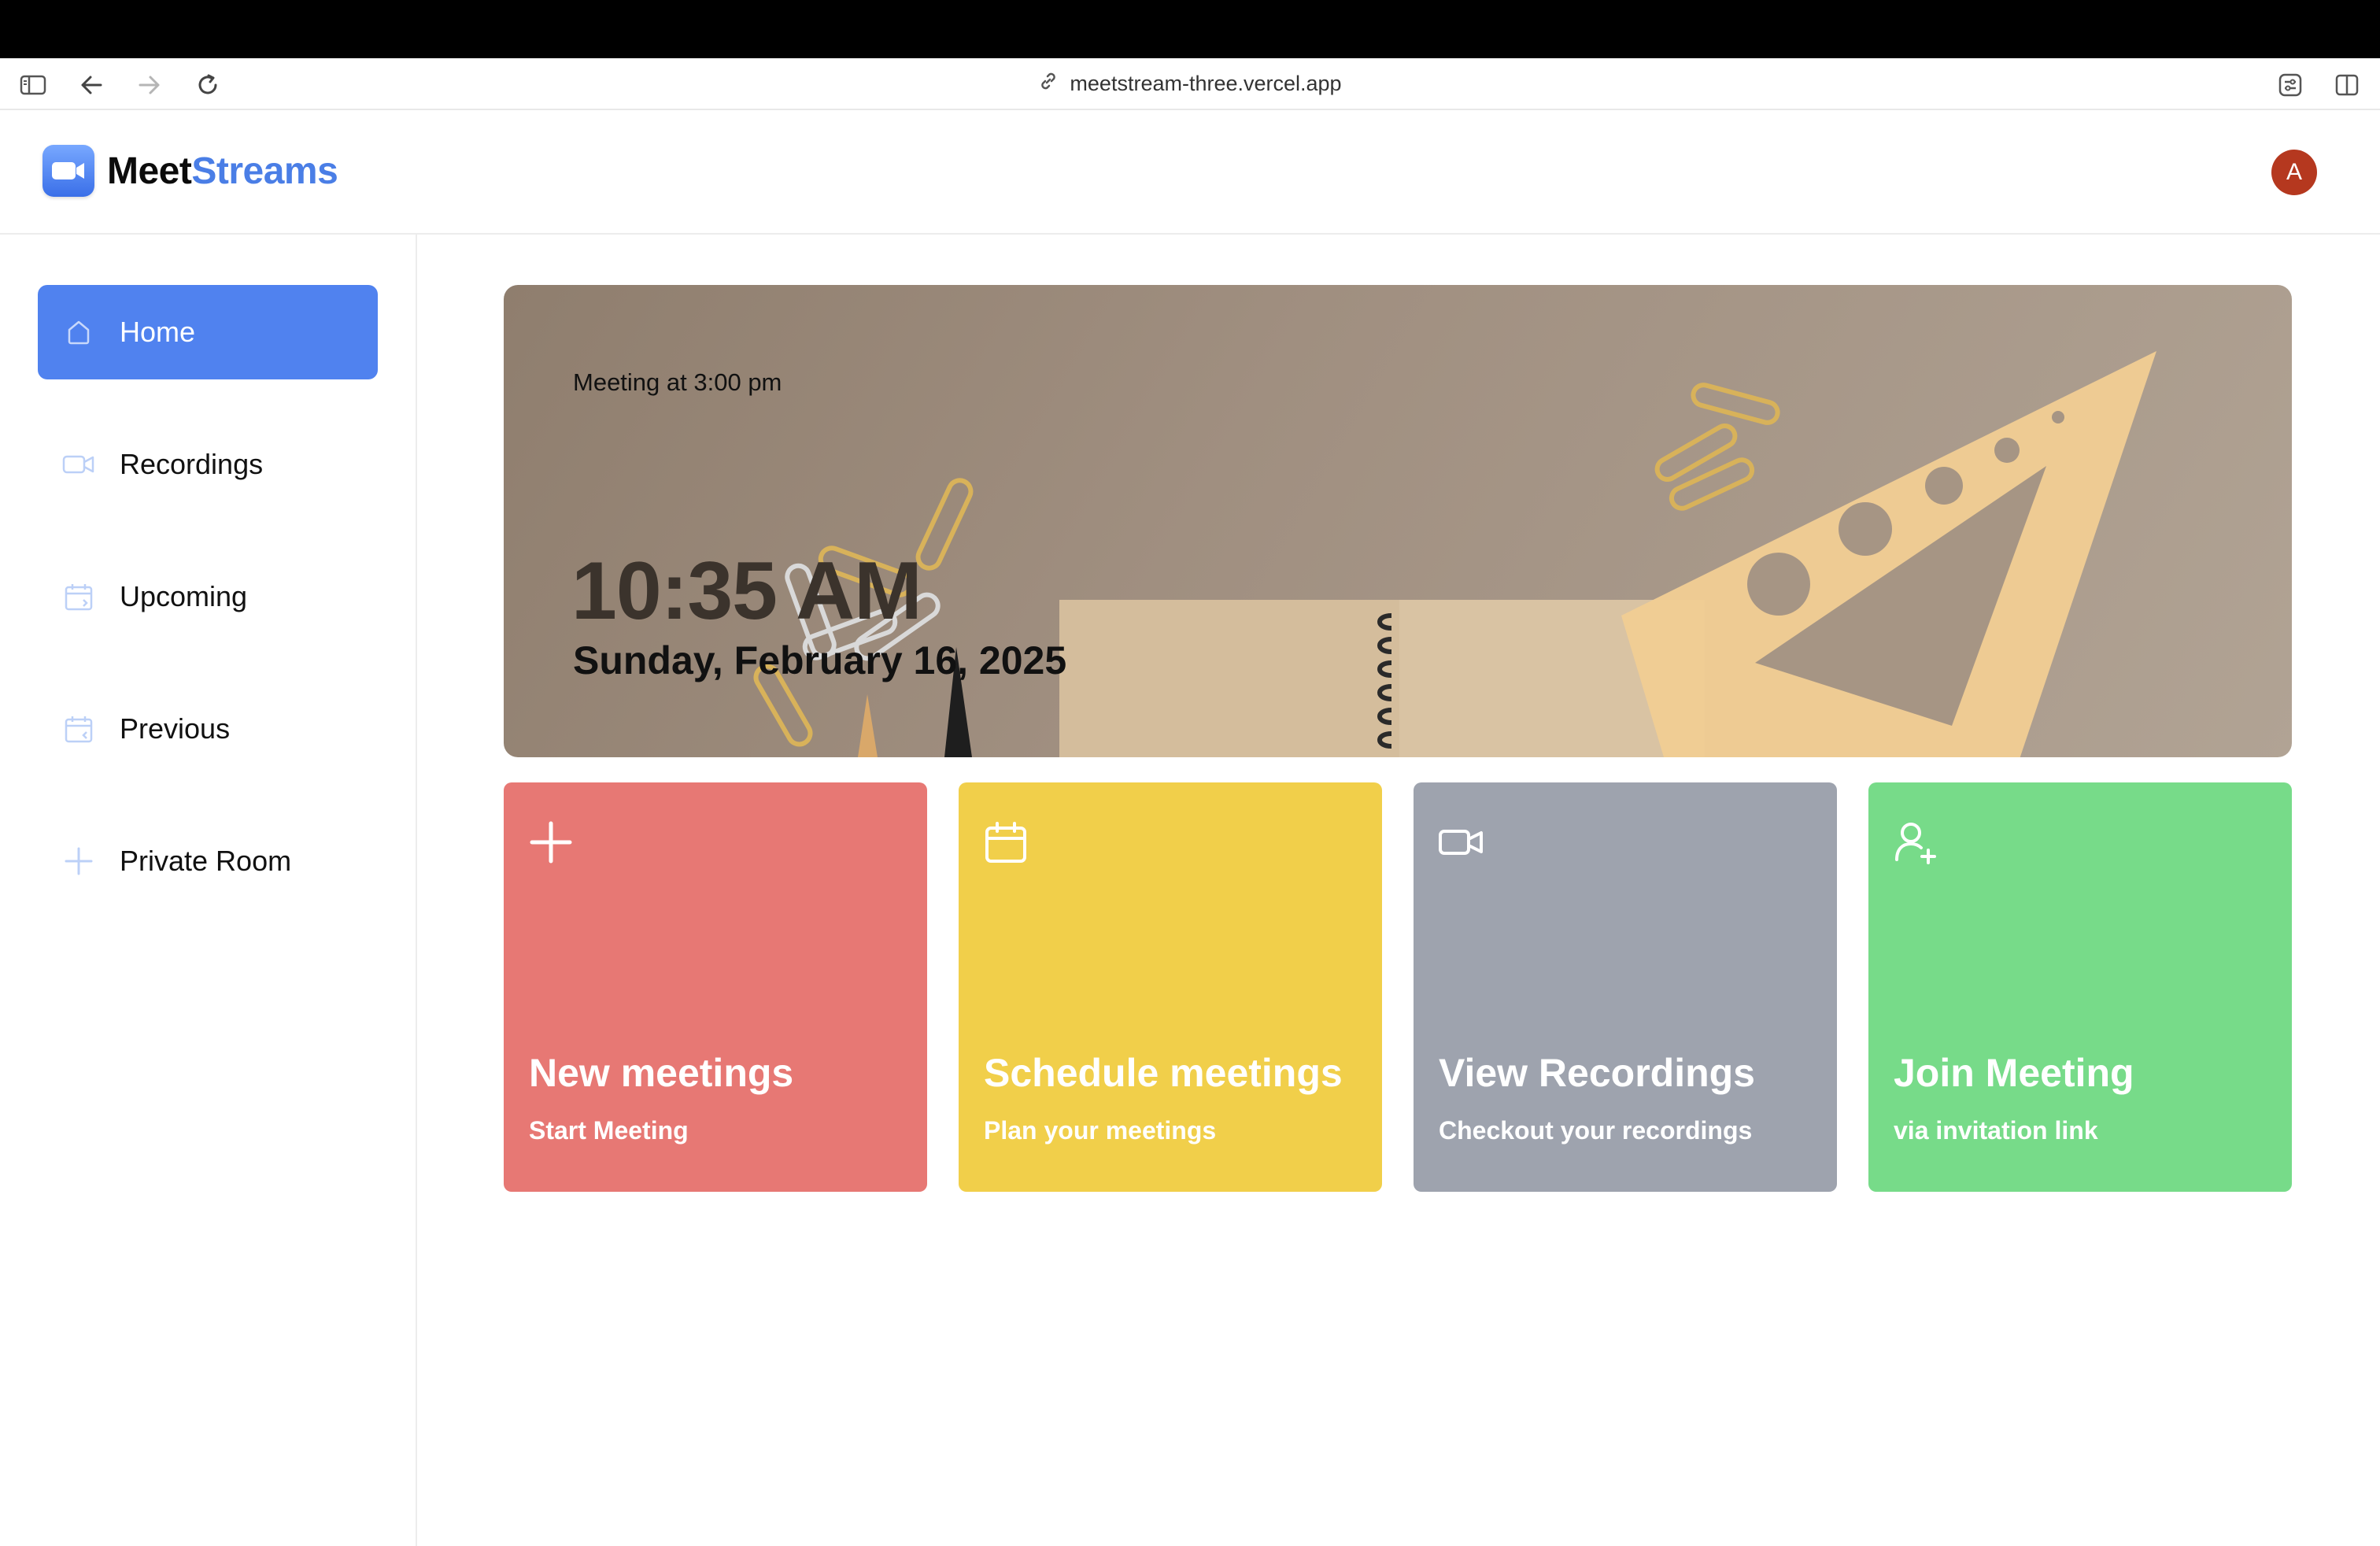 Image resolution: width=2380 pixels, height=1546 pixels. What do you see at coordinates (1048, 84) in the screenshot?
I see `link-icon` at bounding box center [1048, 84].